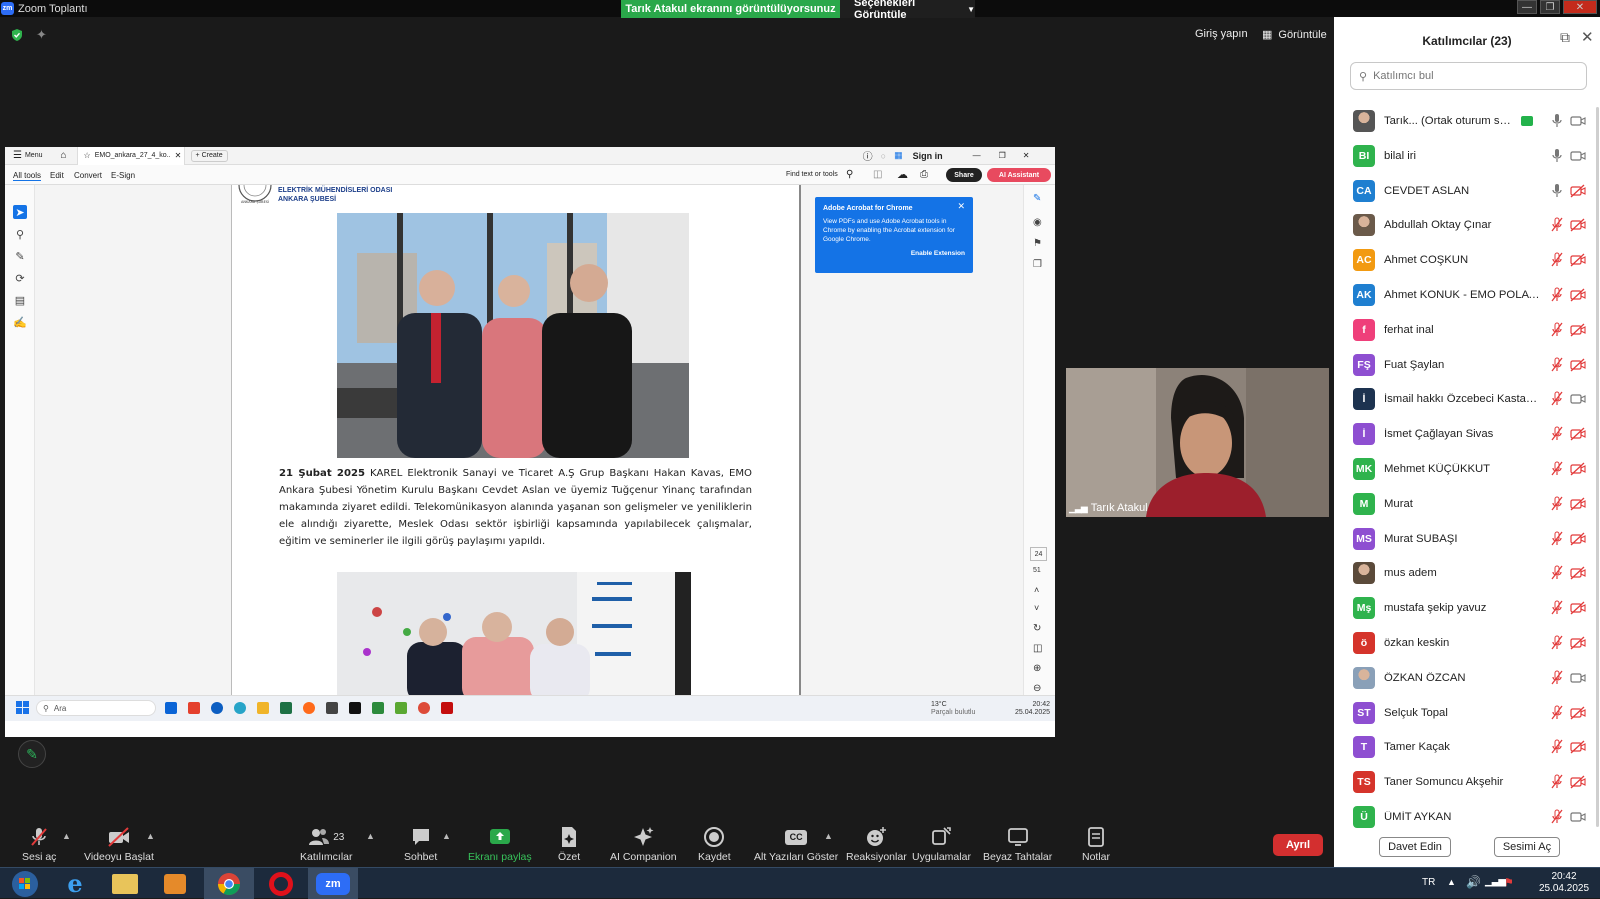  I want to click on view-options-button: Seçenekleri Görüntüle ▼, so click(907, 10).